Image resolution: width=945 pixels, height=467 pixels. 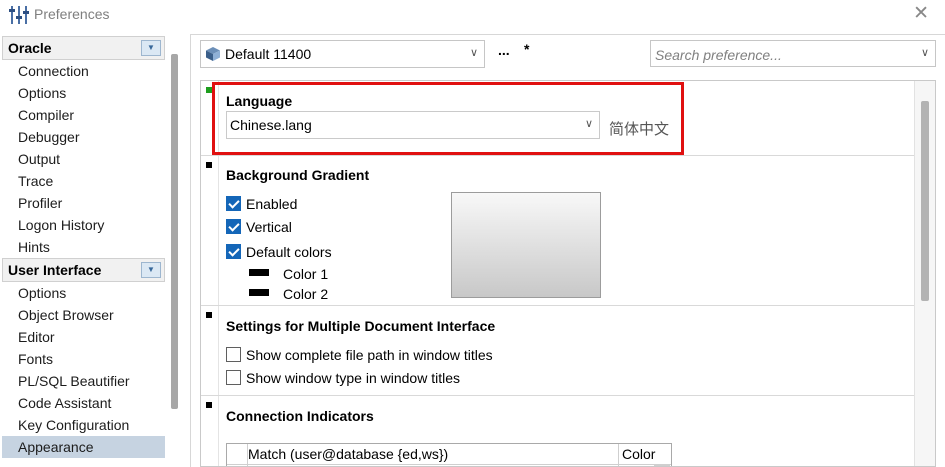 What do you see at coordinates (271, 125) in the screenshot?
I see `language-value: Chinese.lang` at bounding box center [271, 125].